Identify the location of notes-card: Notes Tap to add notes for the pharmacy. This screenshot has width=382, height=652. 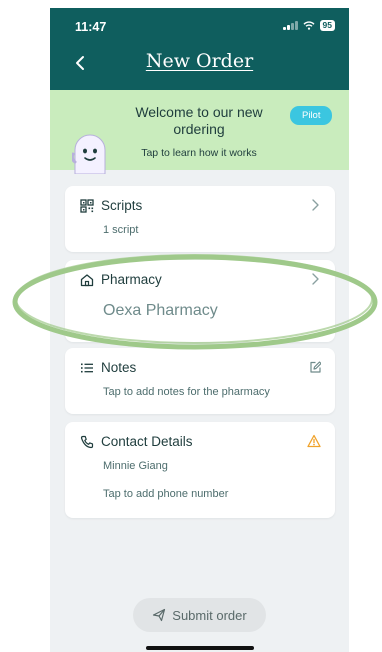
(200, 381).